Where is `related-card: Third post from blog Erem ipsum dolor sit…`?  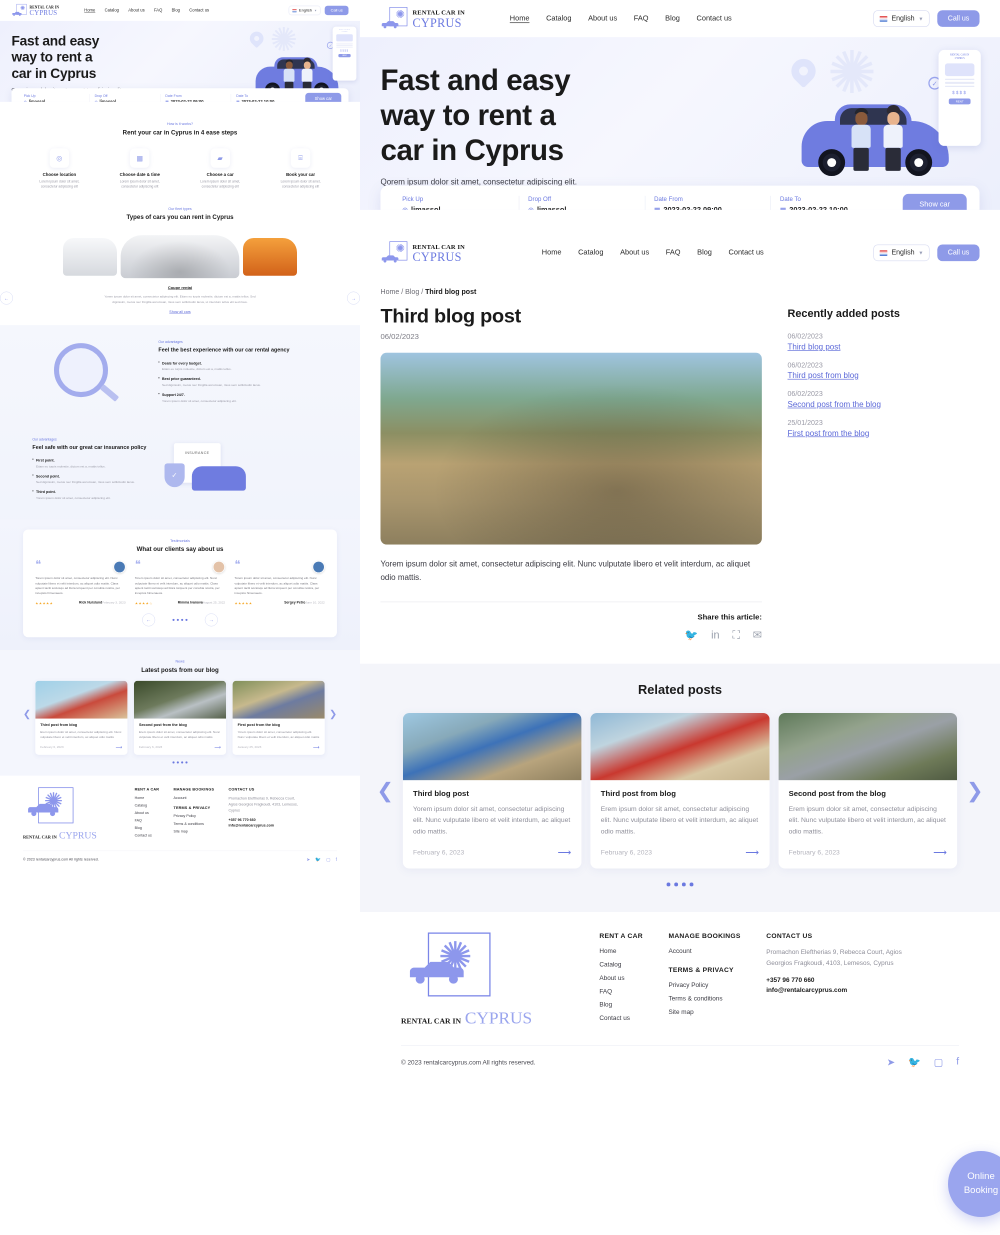
related-card: Third post from blog Erem ipsum dolor sit… is located at coordinates (680, 790).